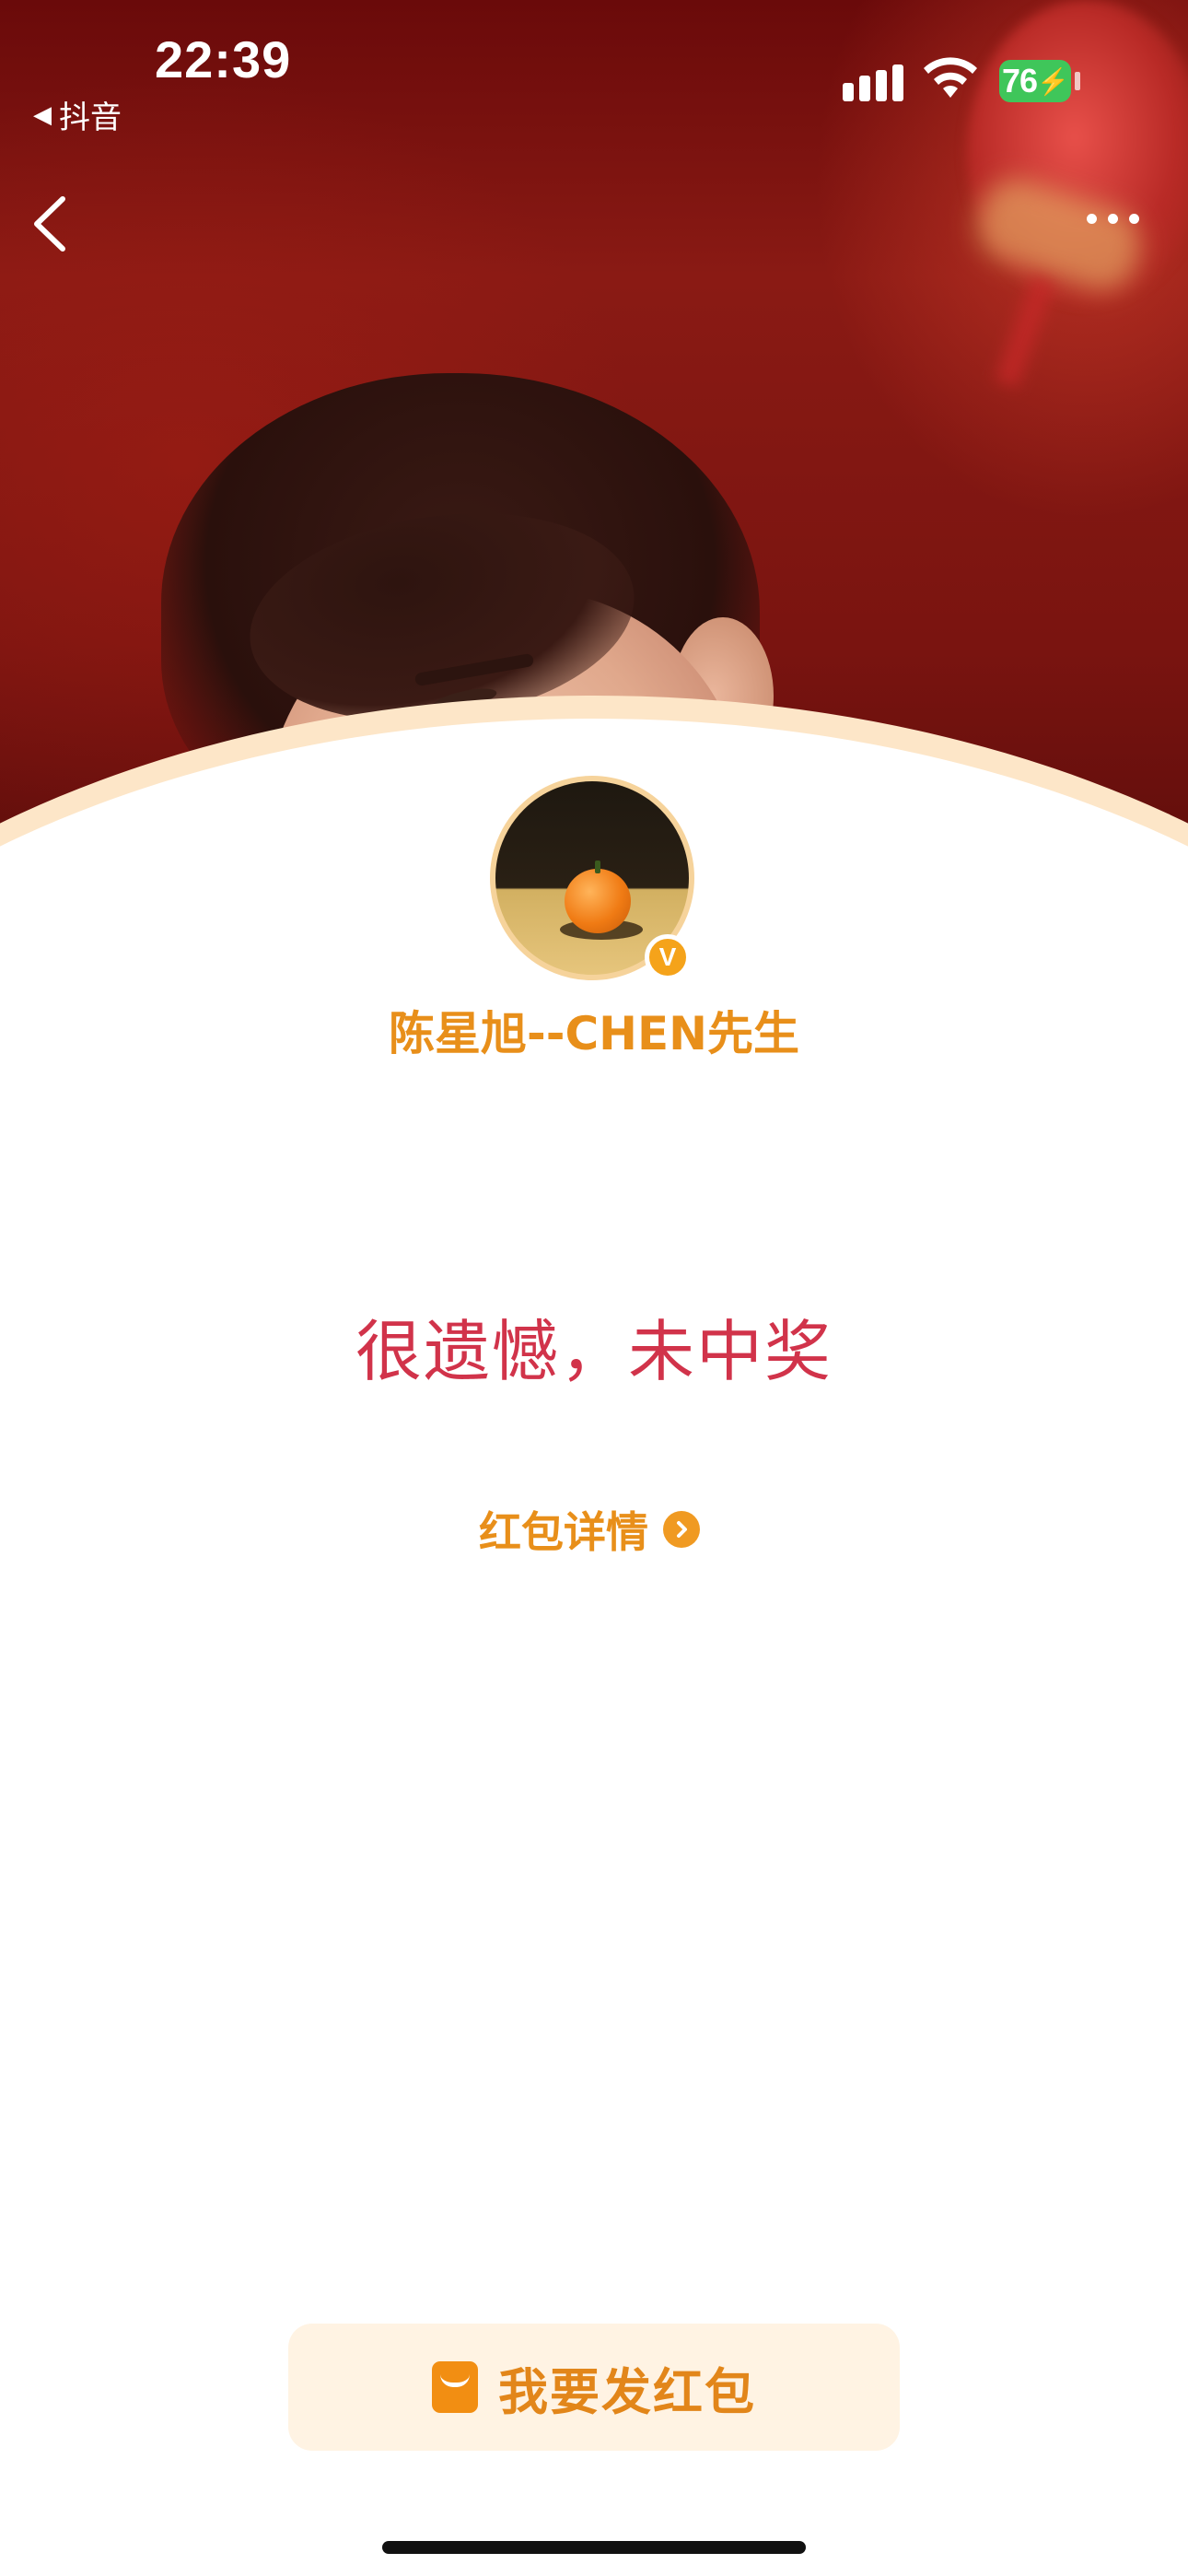 This screenshot has height=2576, width=1188. What do you see at coordinates (1113, 219) in the screenshot?
I see `more-options-icon` at bounding box center [1113, 219].